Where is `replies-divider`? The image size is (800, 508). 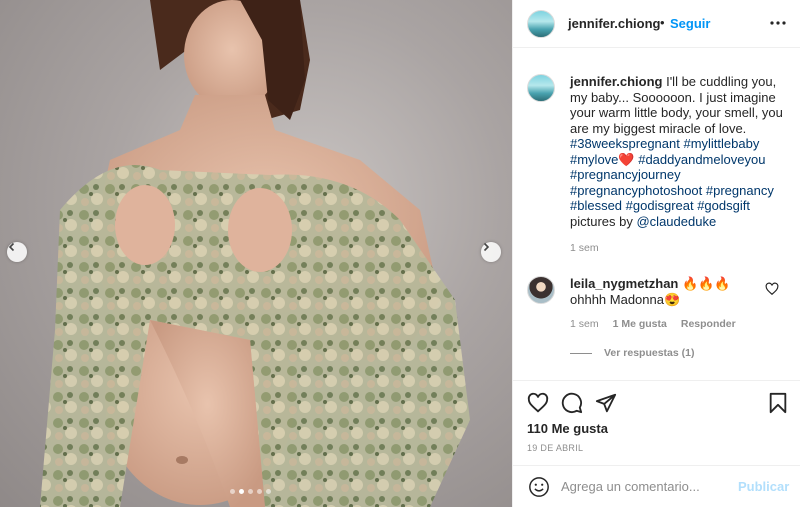 replies-divider is located at coordinates (581, 353).